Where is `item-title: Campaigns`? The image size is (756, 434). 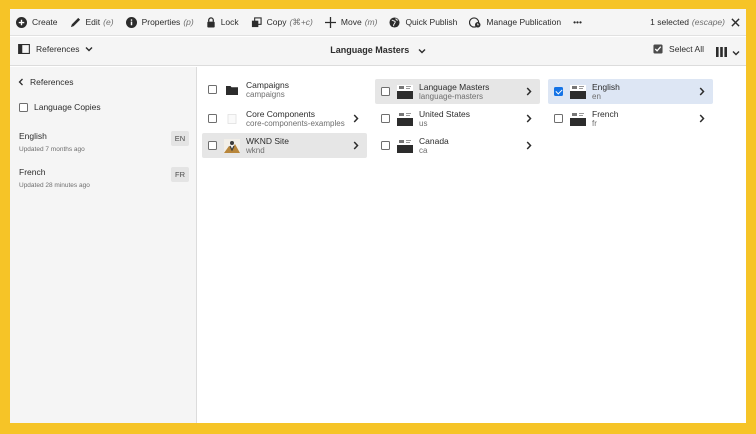 item-title: Campaigns is located at coordinates (267, 84).